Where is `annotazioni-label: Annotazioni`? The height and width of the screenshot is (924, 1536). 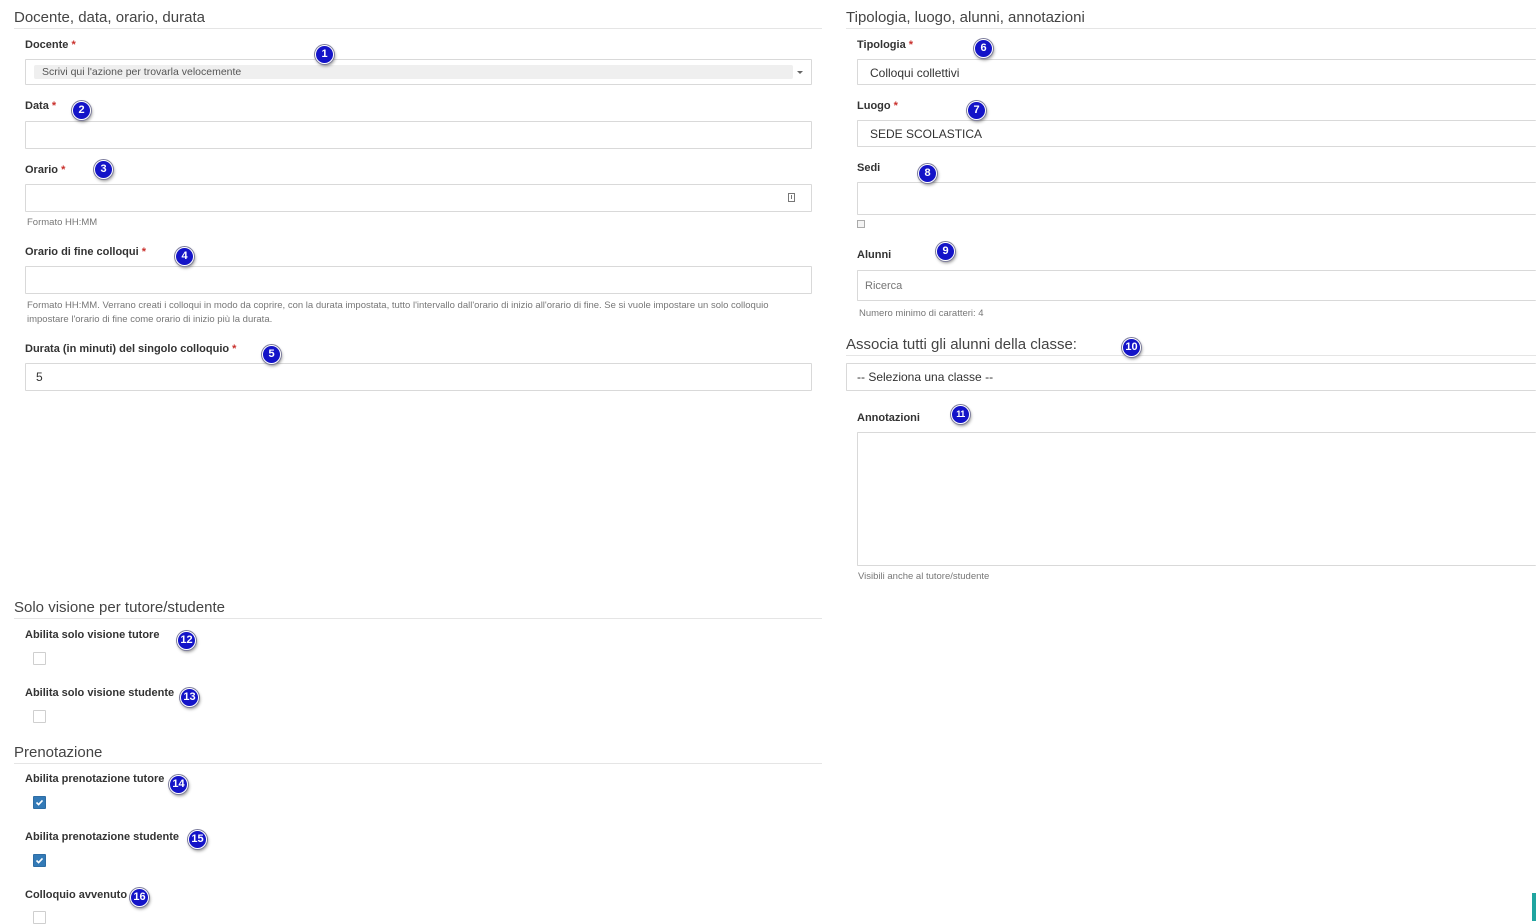
annotazioni-label: Annotazioni is located at coordinates (888, 418).